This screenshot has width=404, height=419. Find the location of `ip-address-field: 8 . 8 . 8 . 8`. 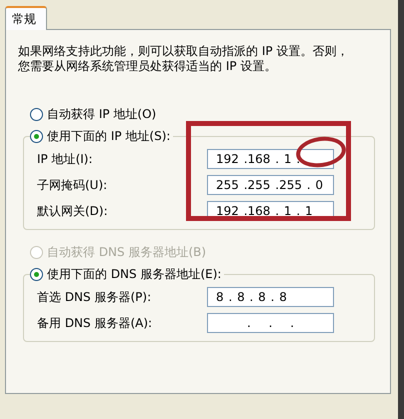

ip-address-field: 8 . 8 . 8 . 8 is located at coordinates (270, 297).